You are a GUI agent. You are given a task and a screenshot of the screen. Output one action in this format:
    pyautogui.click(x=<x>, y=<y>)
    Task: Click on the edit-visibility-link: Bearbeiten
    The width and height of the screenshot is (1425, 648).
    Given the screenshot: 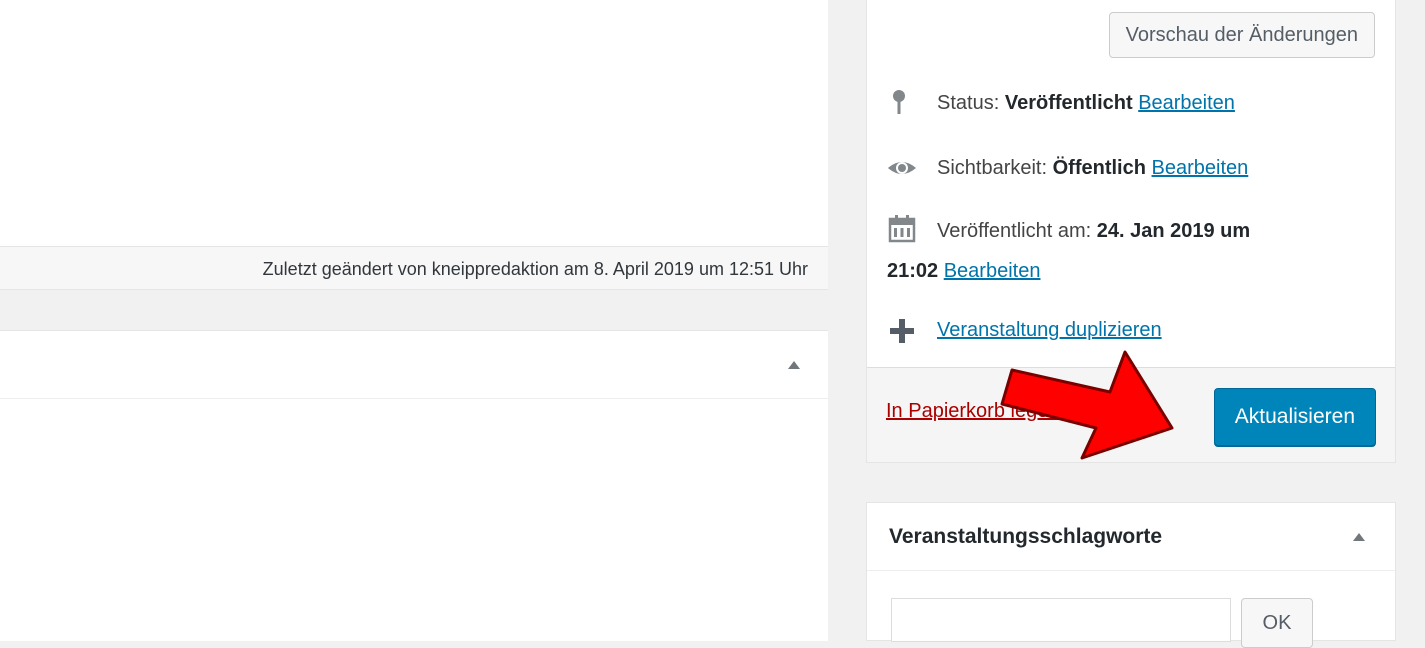 What is the action you would take?
    pyautogui.click(x=1200, y=168)
    